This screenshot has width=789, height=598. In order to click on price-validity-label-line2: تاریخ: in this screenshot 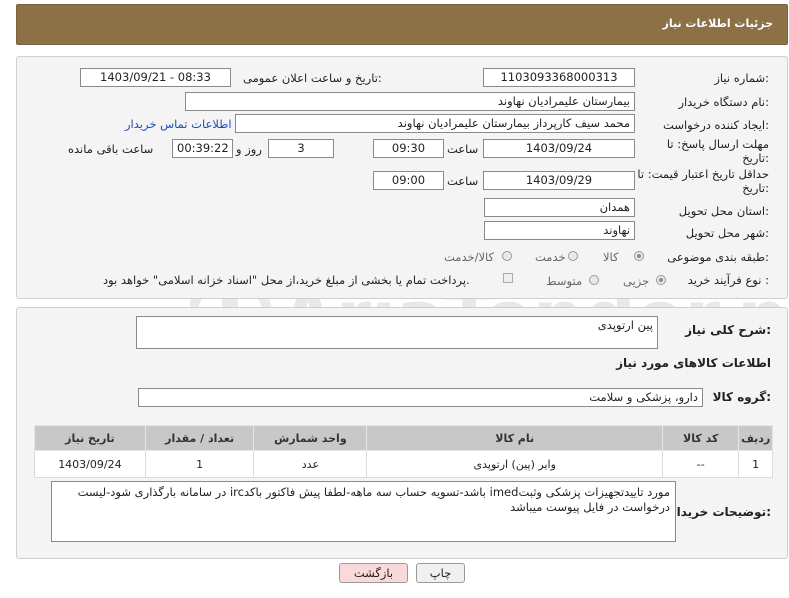, I will do `click(755, 188)`.